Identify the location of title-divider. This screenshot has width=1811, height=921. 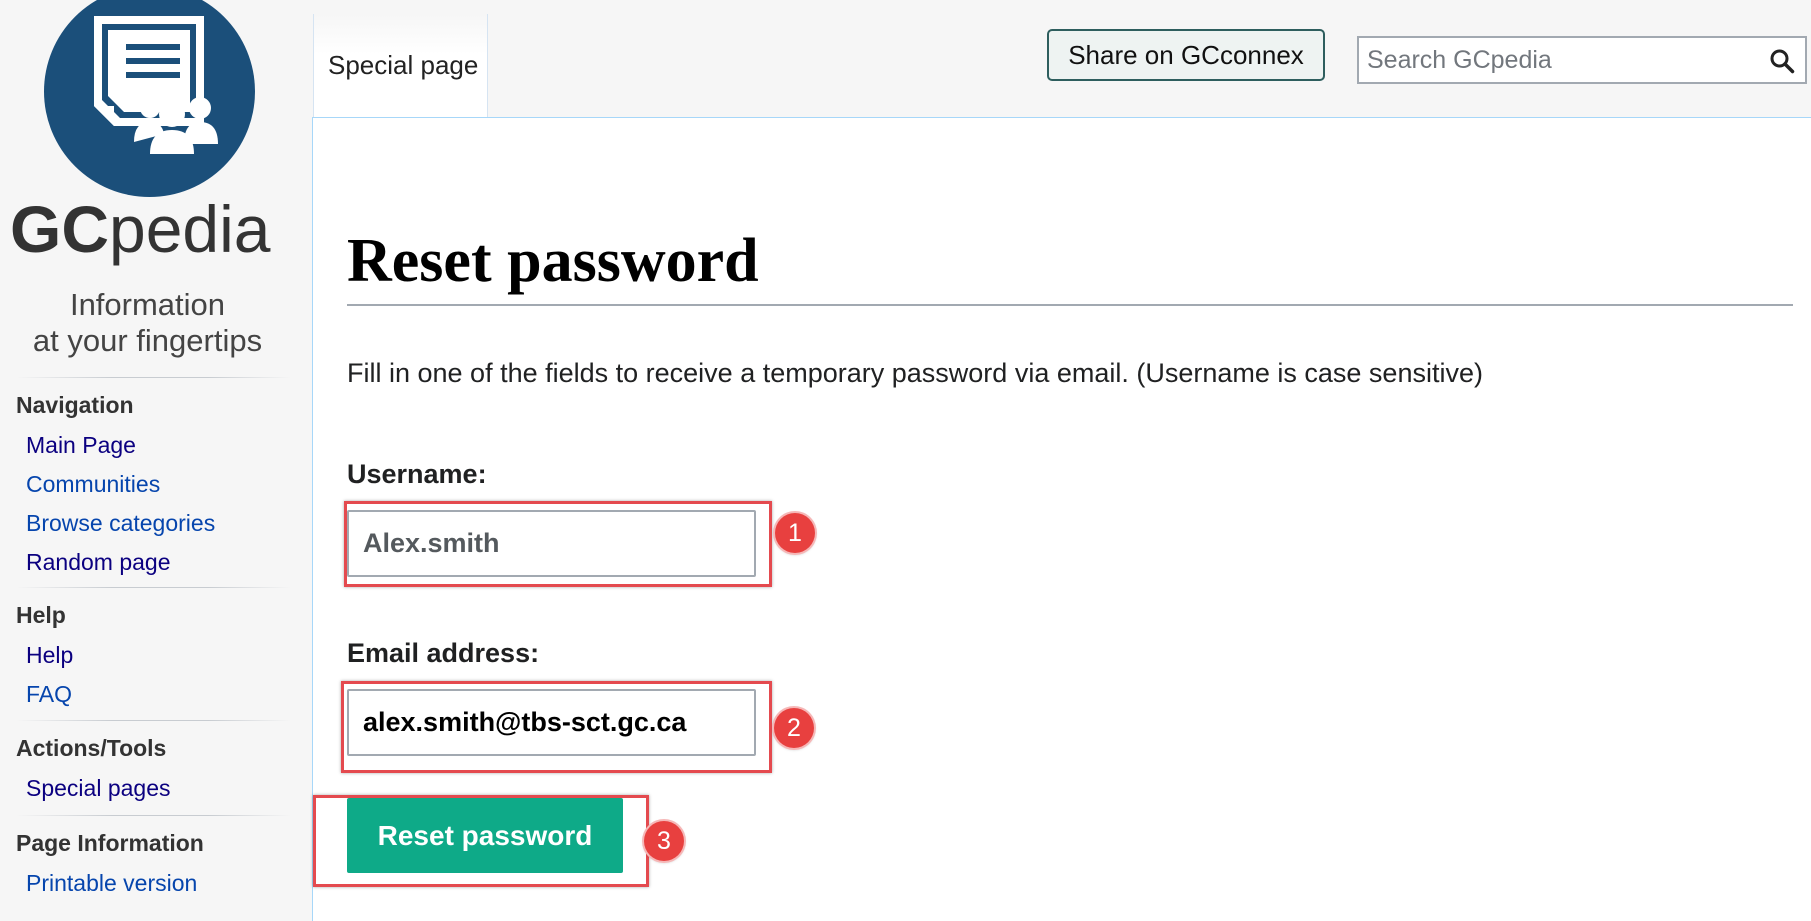
(1070, 305).